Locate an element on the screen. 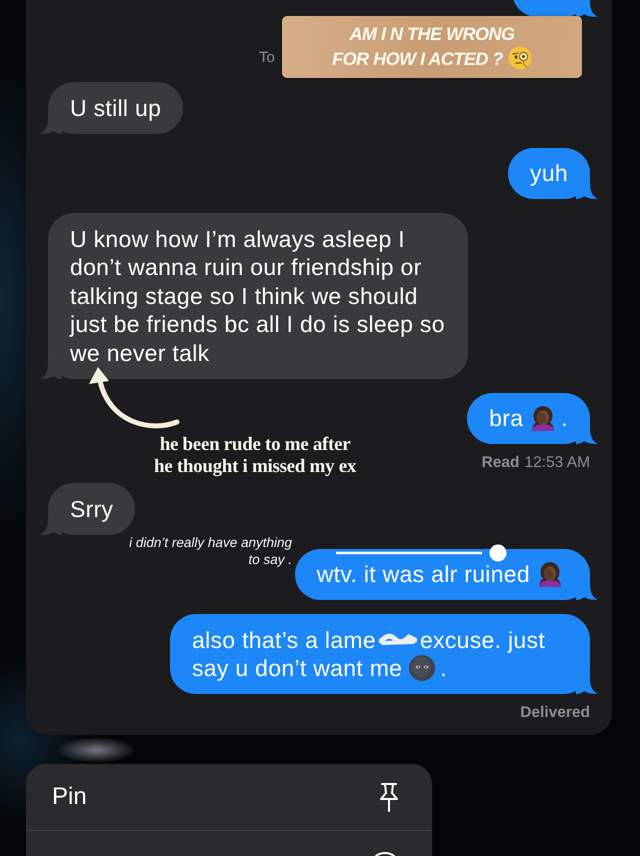  scribble-mark is located at coordinates (397, 640).